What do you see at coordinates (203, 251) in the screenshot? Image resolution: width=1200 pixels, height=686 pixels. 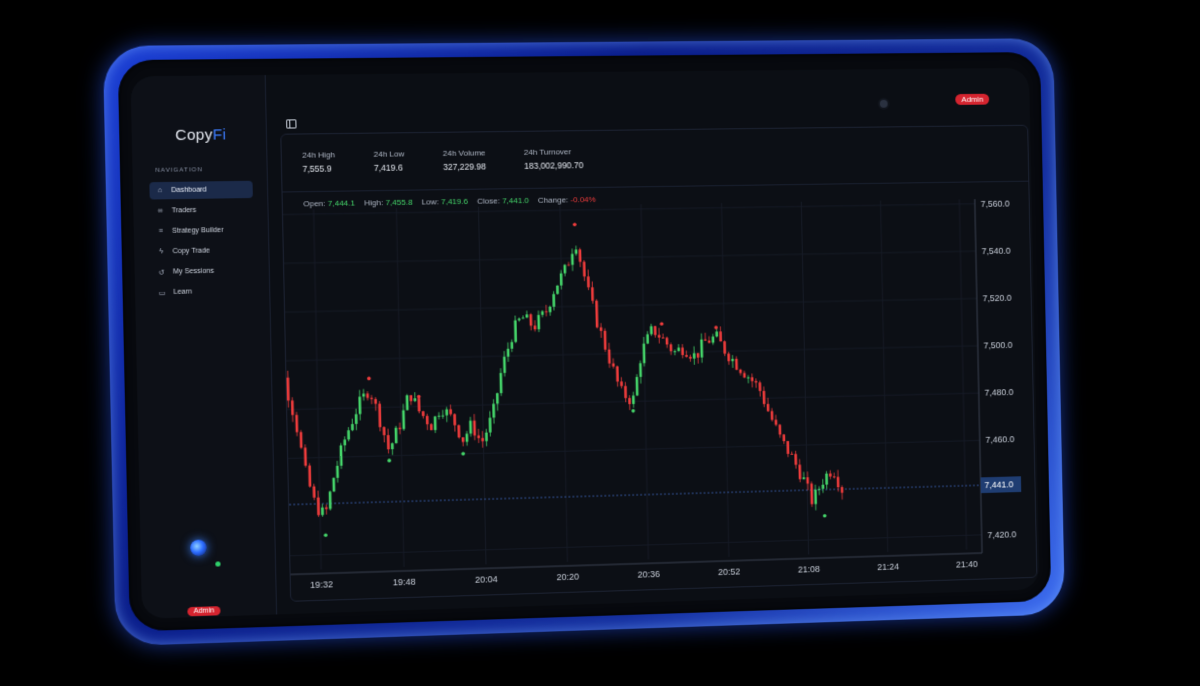 I see `sidebar-item-copy-trade: ϟ Copy Trade` at bounding box center [203, 251].